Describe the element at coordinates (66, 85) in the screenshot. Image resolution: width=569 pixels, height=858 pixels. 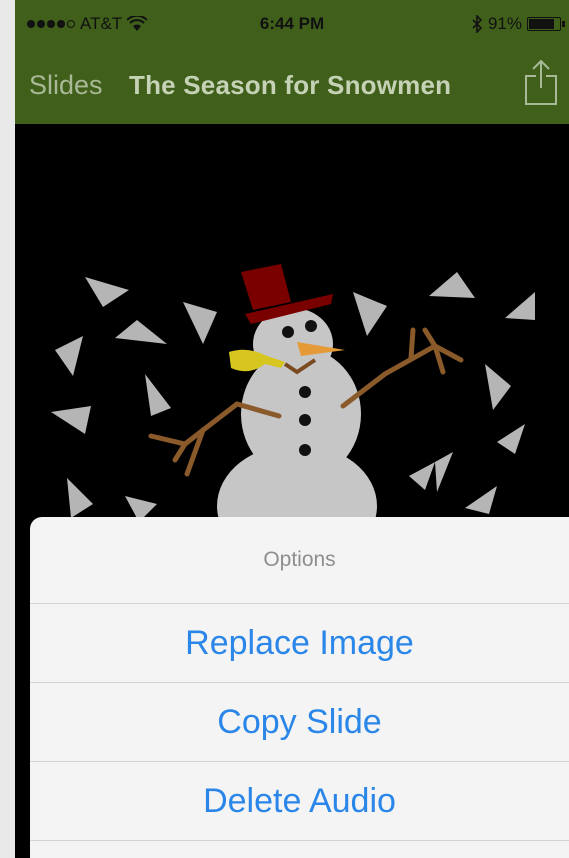
I see `back-button: Slides` at that location.